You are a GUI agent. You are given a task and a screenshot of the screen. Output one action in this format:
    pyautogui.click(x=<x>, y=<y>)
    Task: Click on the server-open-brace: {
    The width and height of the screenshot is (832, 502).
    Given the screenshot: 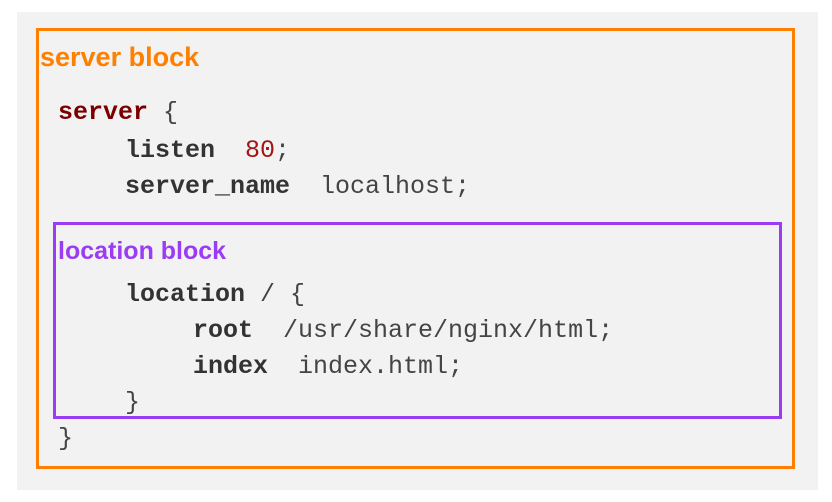 What is the action you would take?
    pyautogui.click(x=163, y=112)
    